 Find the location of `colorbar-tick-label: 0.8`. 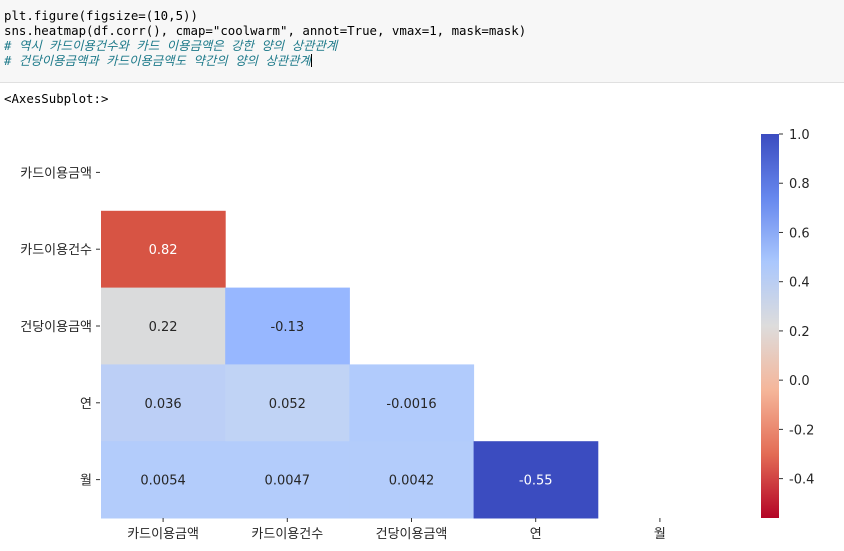

colorbar-tick-label: 0.8 is located at coordinates (799, 184).